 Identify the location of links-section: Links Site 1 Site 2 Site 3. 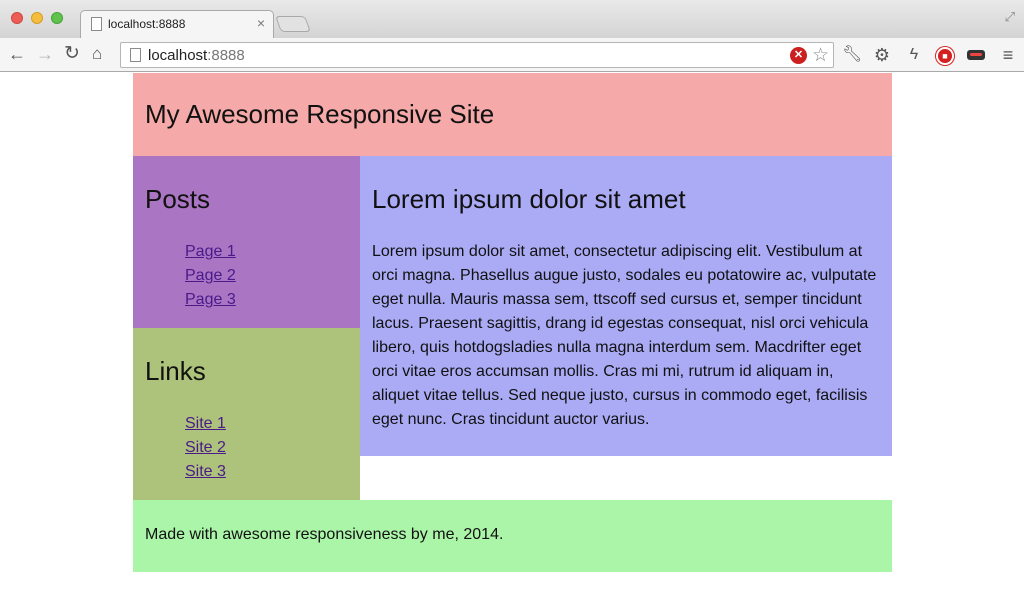
(246, 414).